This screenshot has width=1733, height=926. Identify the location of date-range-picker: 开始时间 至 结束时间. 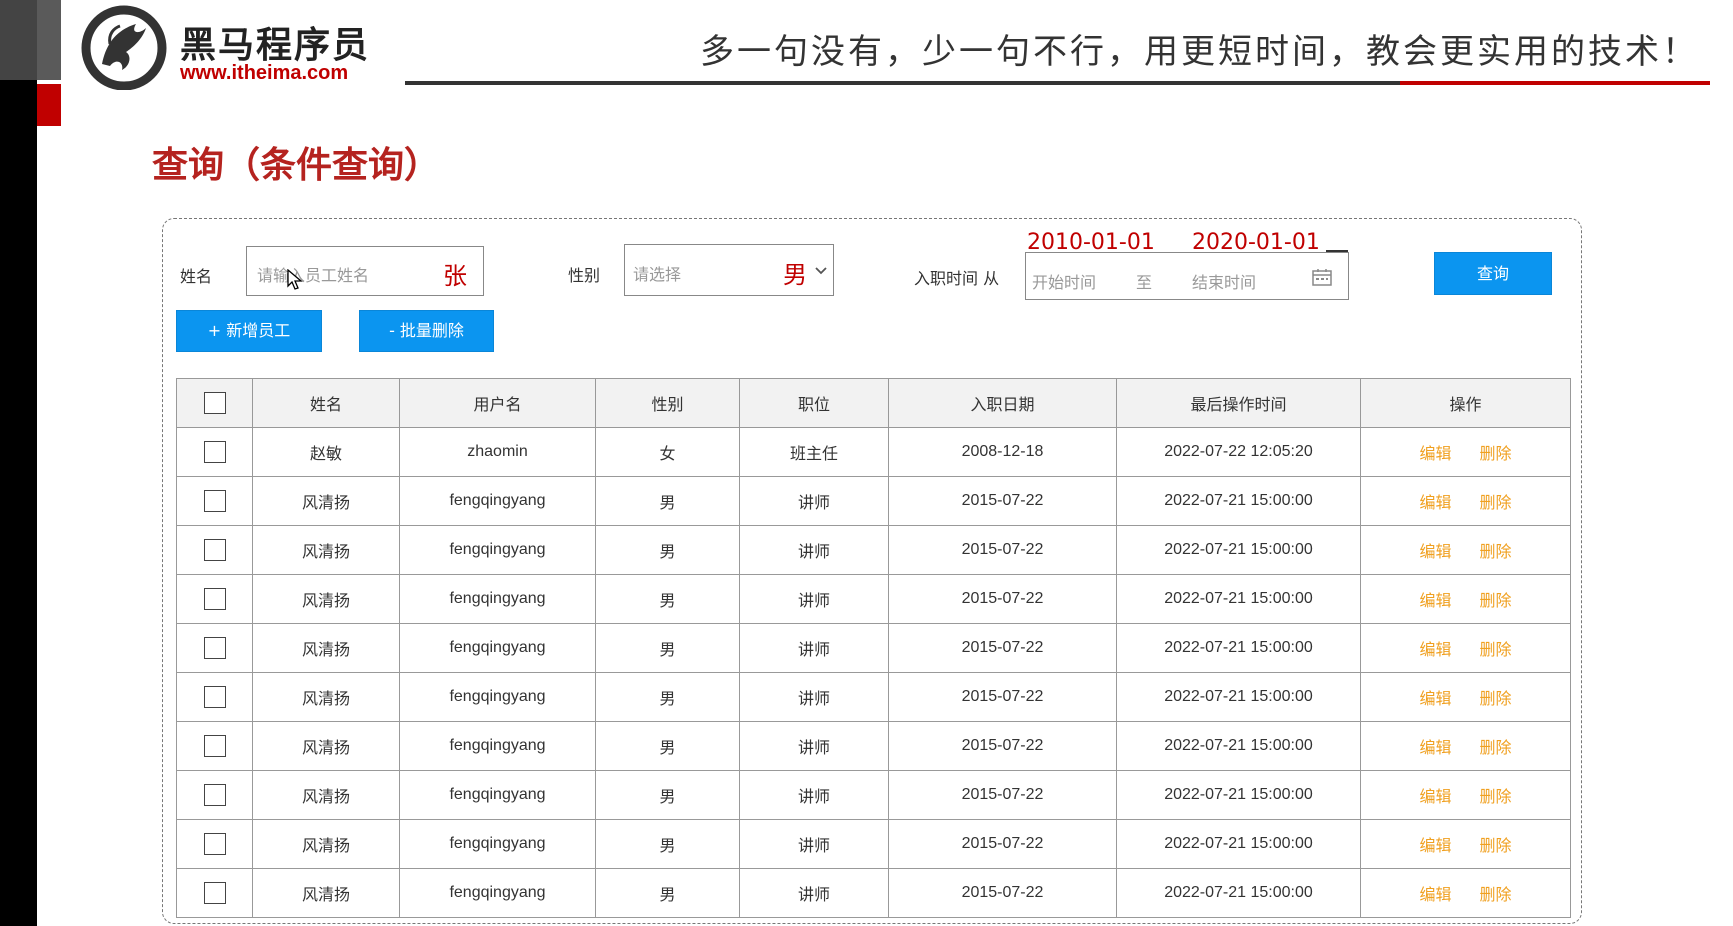
(1187, 276).